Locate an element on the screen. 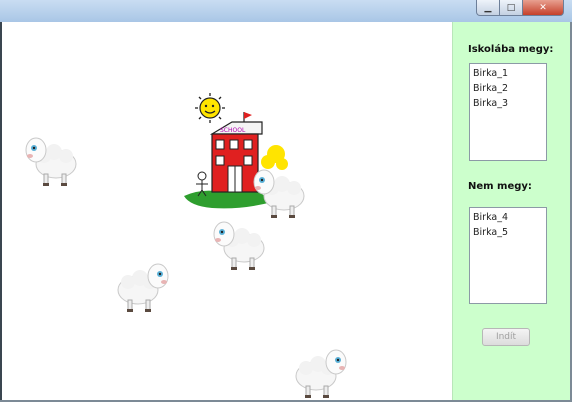  not-going-list-label: Nem megy: is located at coordinates (500, 186).